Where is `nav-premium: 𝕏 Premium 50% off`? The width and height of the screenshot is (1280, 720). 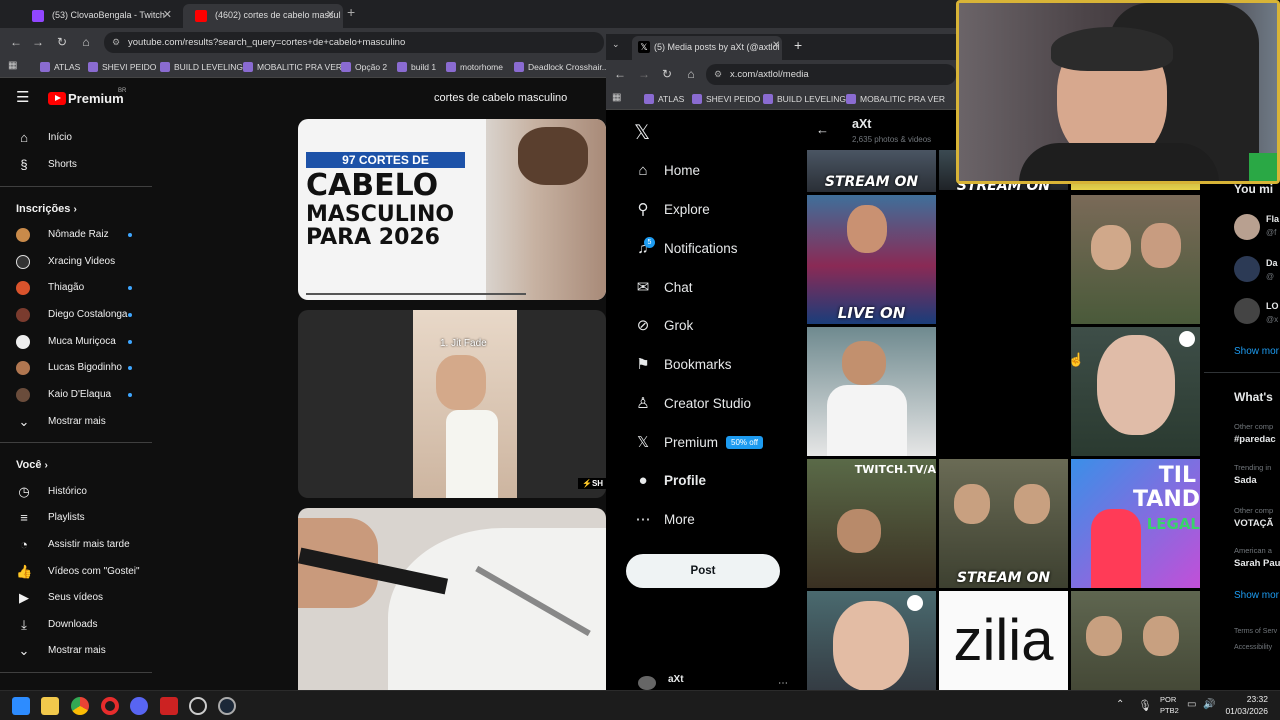 nav-premium: 𝕏 Premium 50% off is located at coordinates (698, 443).